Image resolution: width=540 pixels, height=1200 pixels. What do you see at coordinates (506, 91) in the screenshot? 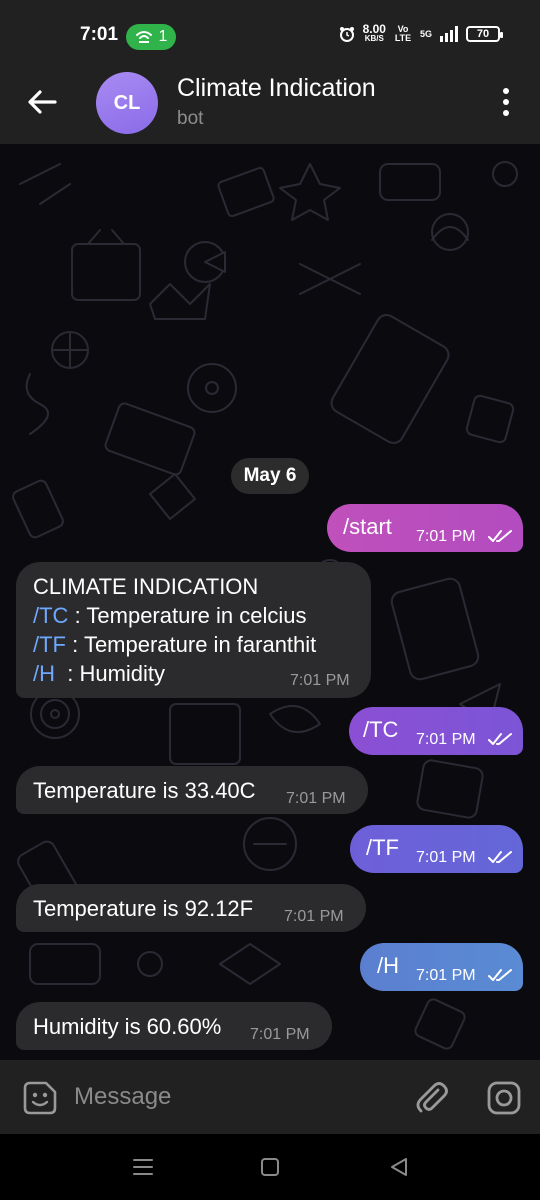
I see `more-vertical-icon` at bounding box center [506, 91].